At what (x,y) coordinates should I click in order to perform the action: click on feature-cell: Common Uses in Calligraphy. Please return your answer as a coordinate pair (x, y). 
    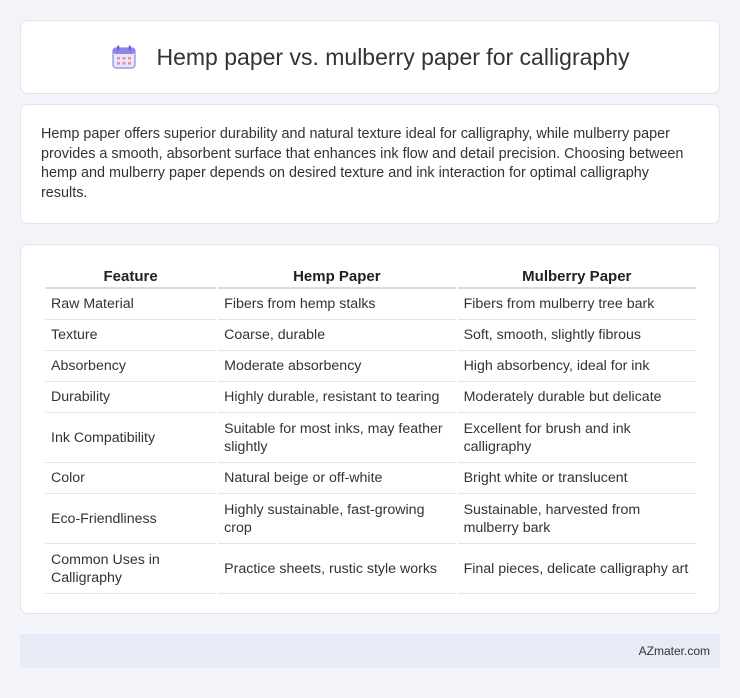
    Looking at the image, I should click on (131, 569).